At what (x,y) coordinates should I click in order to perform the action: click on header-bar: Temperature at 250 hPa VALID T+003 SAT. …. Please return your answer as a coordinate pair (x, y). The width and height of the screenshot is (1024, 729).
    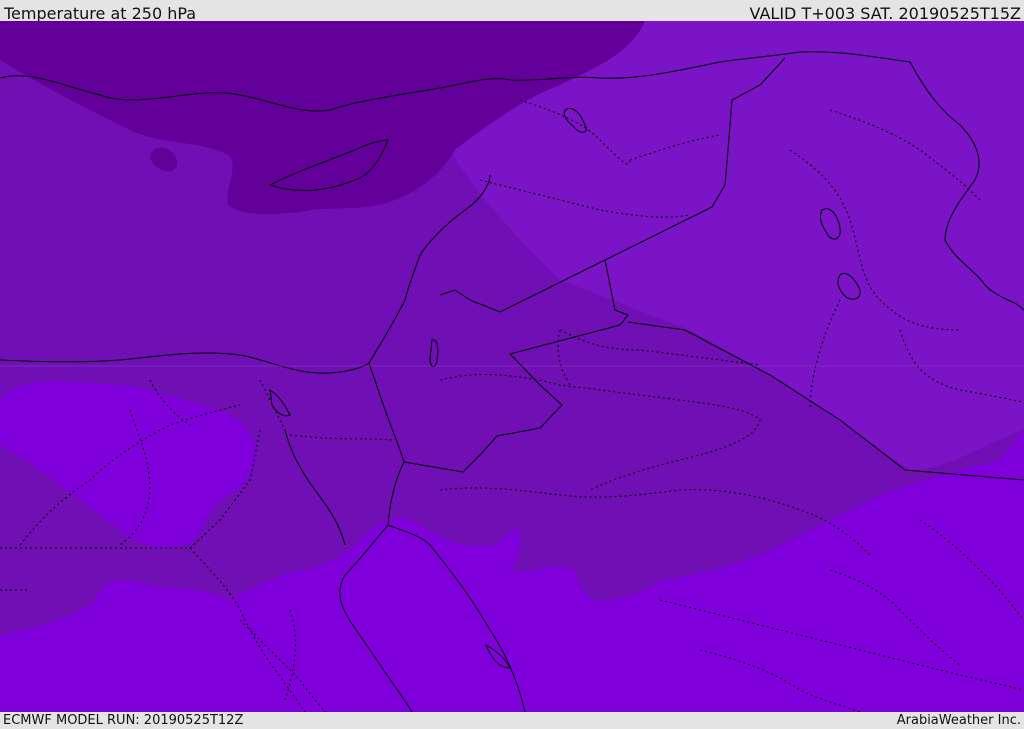
    Looking at the image, I should click on (512, 11).